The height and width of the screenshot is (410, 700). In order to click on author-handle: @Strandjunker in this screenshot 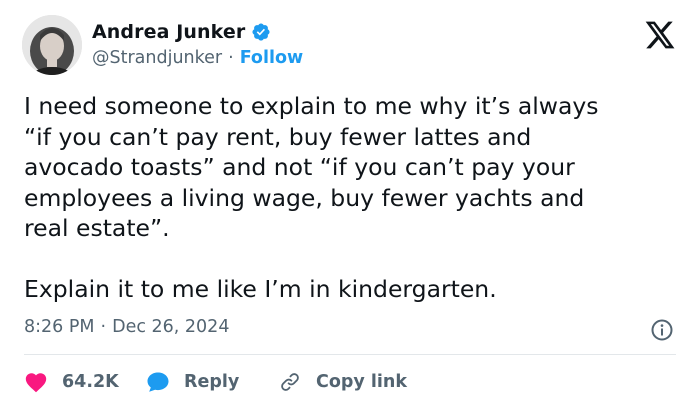, I will do `click(157, 58)`.